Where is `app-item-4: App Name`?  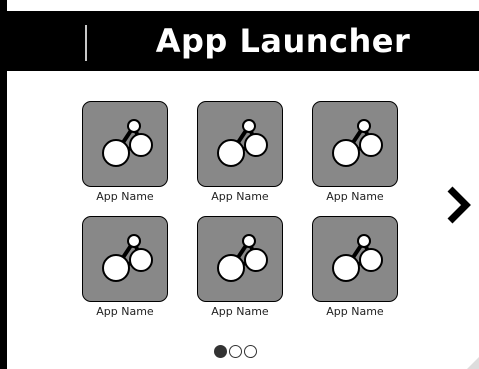 app-item-4: App Name is located at coordinates (125, 267).